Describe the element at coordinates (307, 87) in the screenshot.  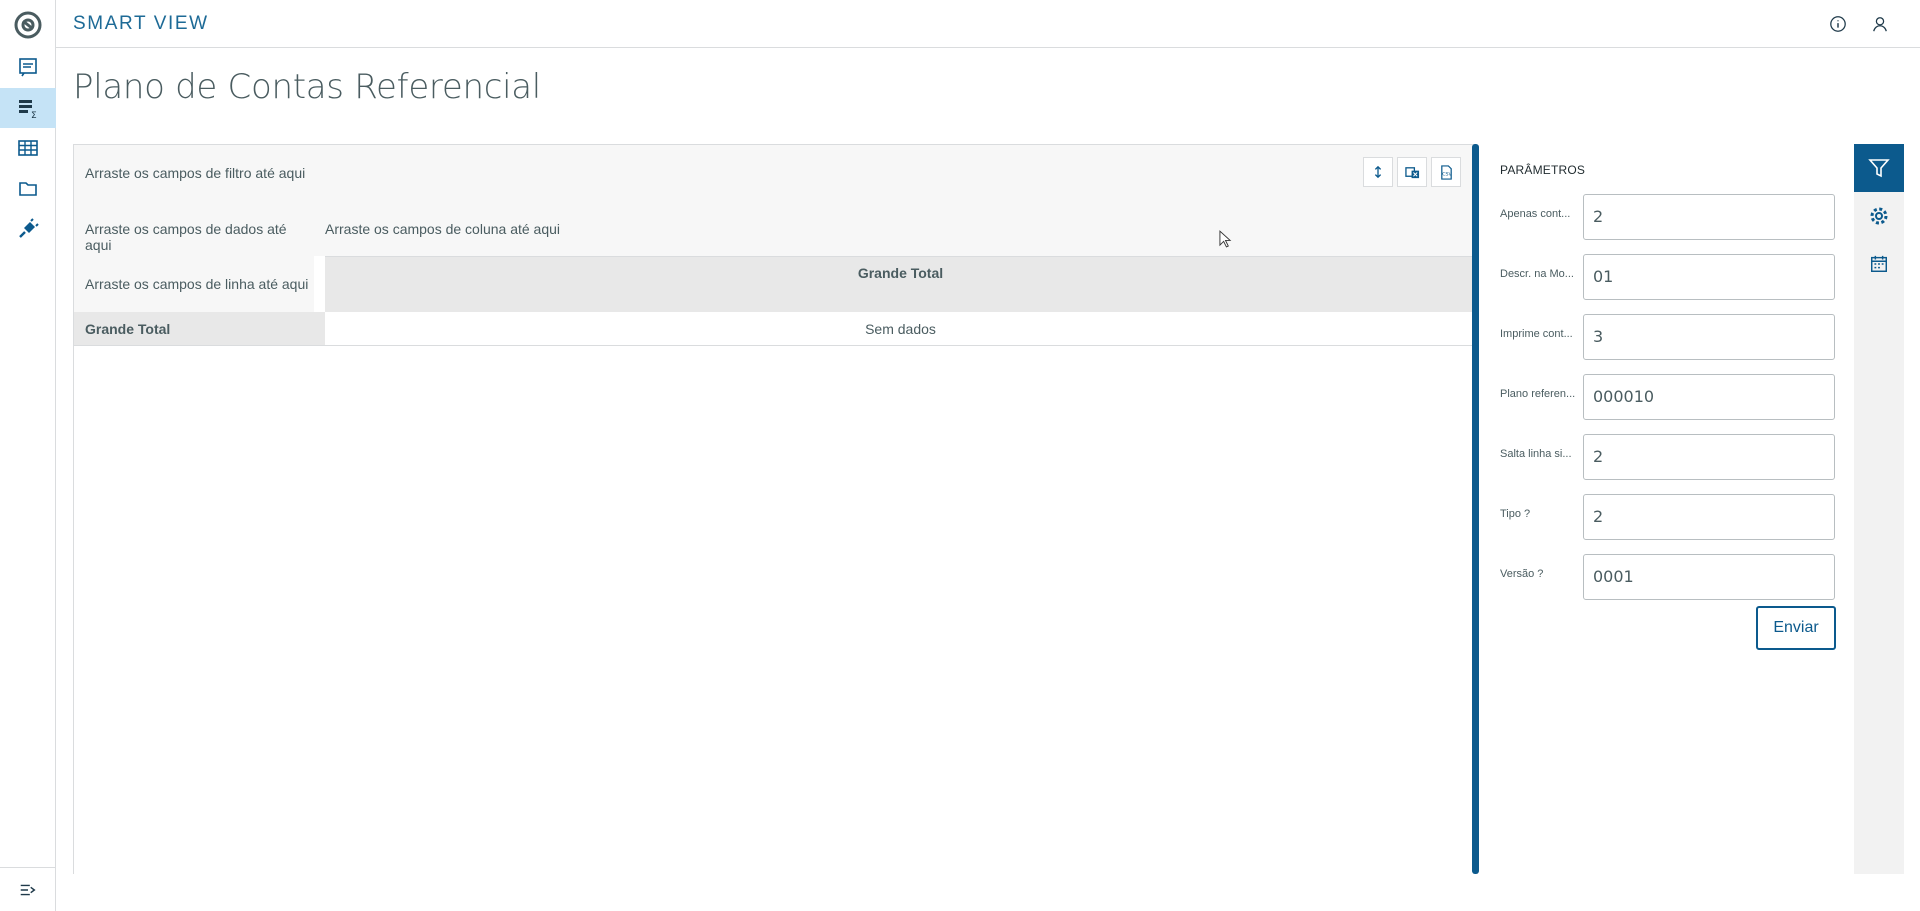
I see `page-title: Plano de Contas Referencial` at that location.